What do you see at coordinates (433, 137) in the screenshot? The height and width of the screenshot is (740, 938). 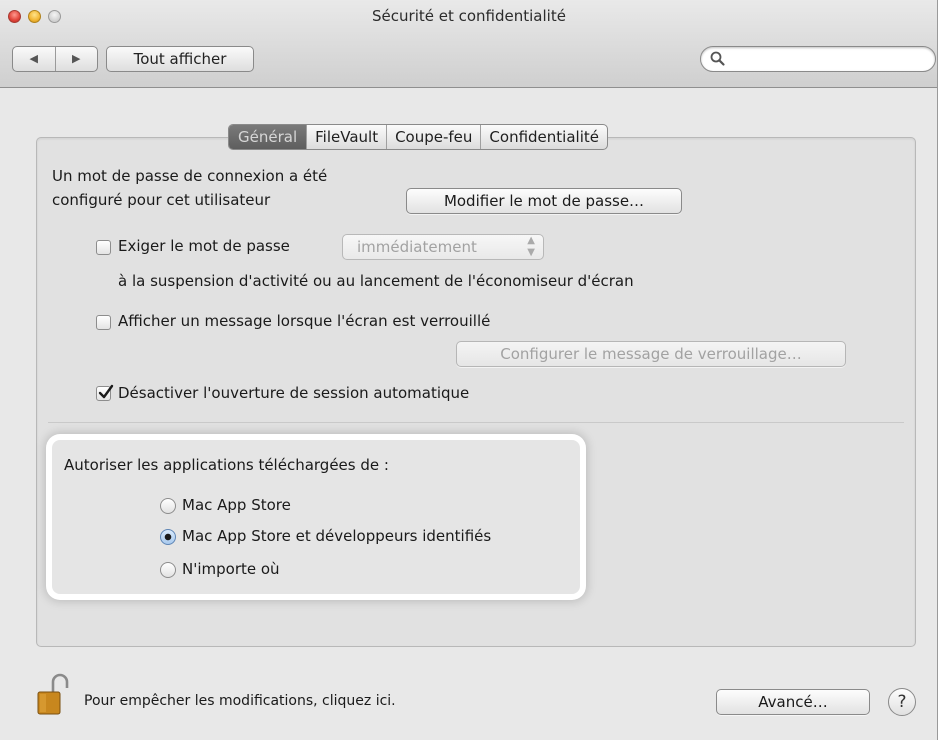 I see `tab-firewall: Coupe-feu` at bounding box center [433, 137].